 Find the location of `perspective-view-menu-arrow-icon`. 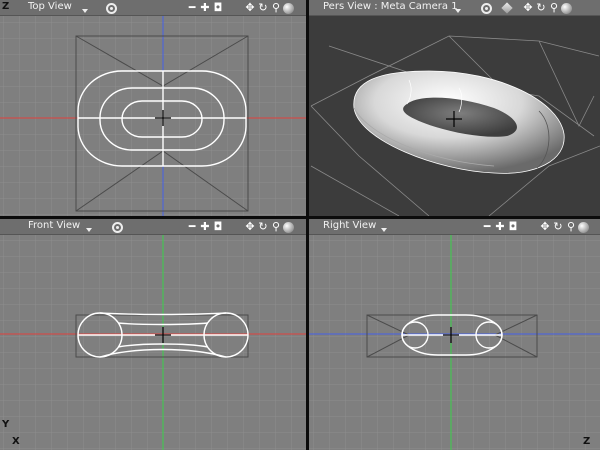

perspective-view-menu-arrow-icon is located at coordinates (458, 11).